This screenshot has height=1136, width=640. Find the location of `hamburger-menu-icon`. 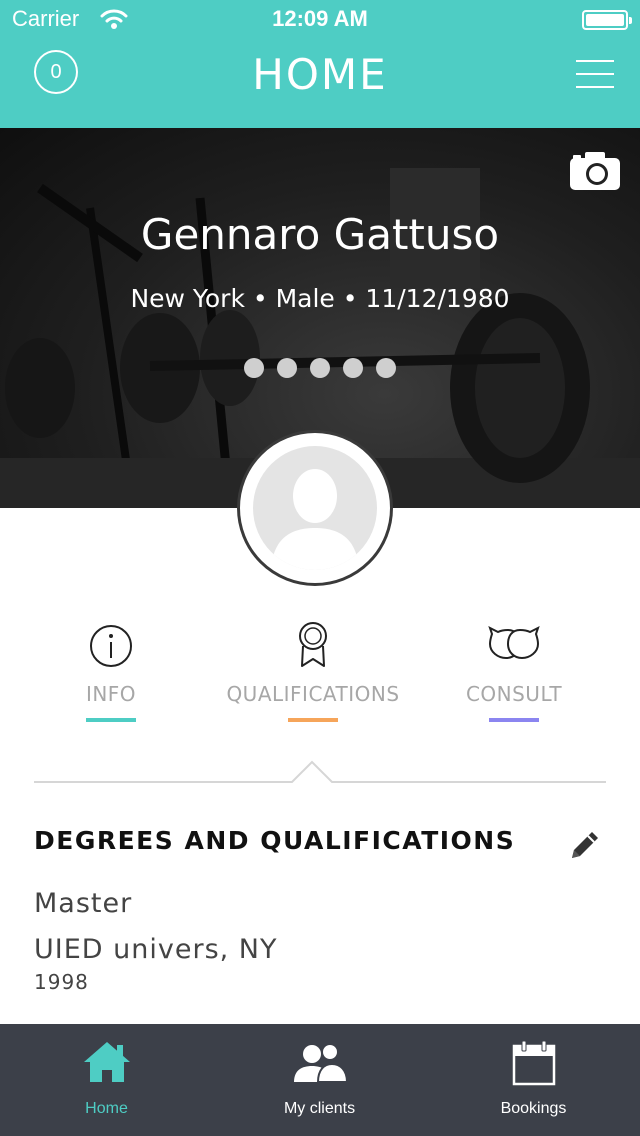

hamburger-menu-icon is located at coordinates (595, 75).